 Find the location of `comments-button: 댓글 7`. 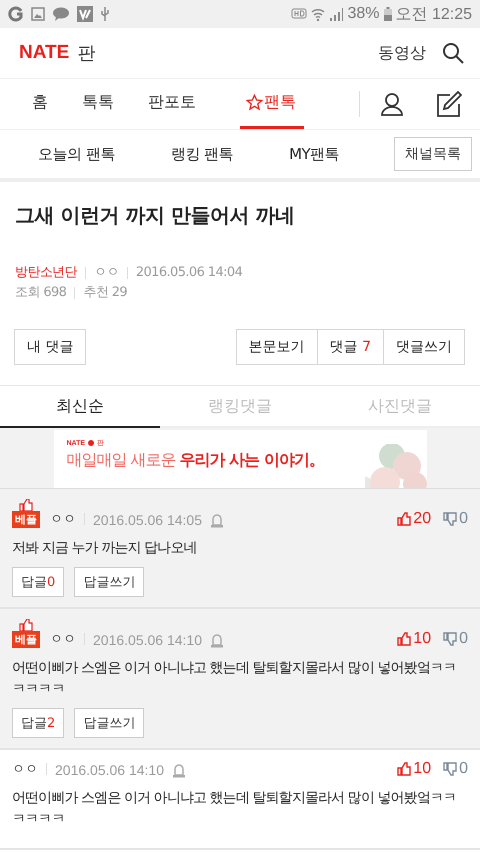

comments-button: 댓글 7 is located at coordinates (350, 347).